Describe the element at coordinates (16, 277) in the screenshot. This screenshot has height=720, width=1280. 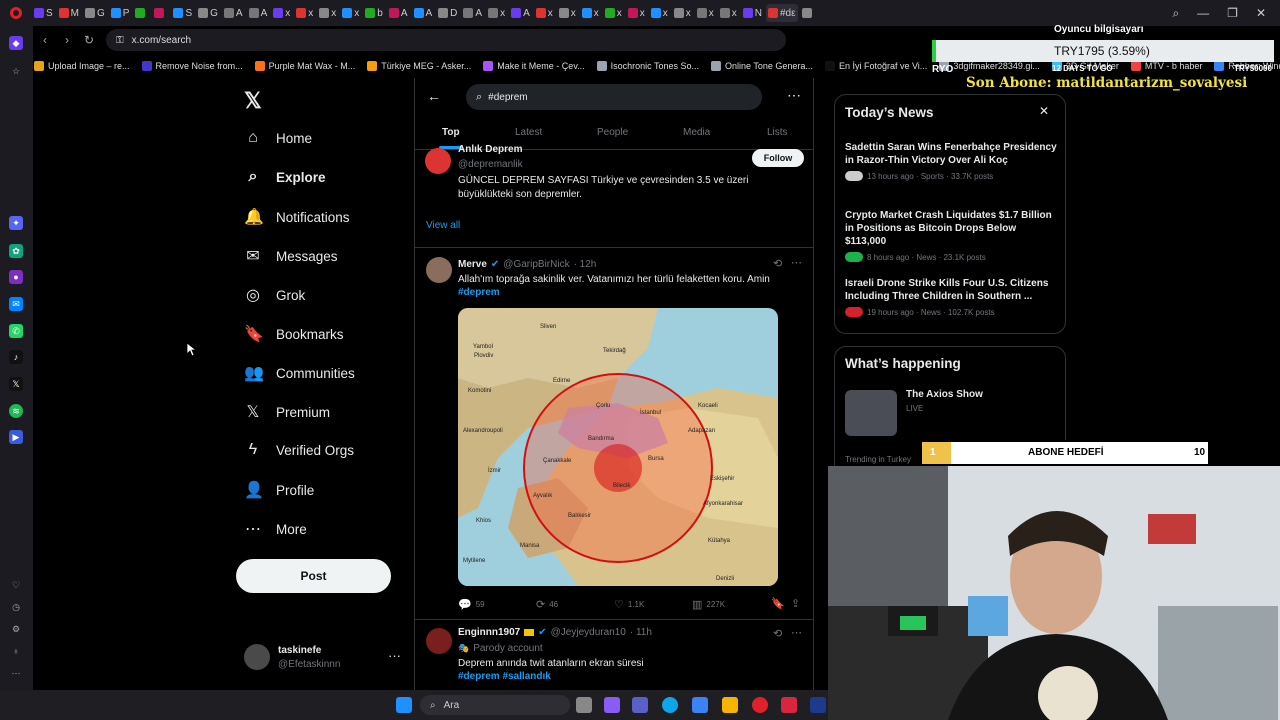
I see `app-icon: ●` at that location.